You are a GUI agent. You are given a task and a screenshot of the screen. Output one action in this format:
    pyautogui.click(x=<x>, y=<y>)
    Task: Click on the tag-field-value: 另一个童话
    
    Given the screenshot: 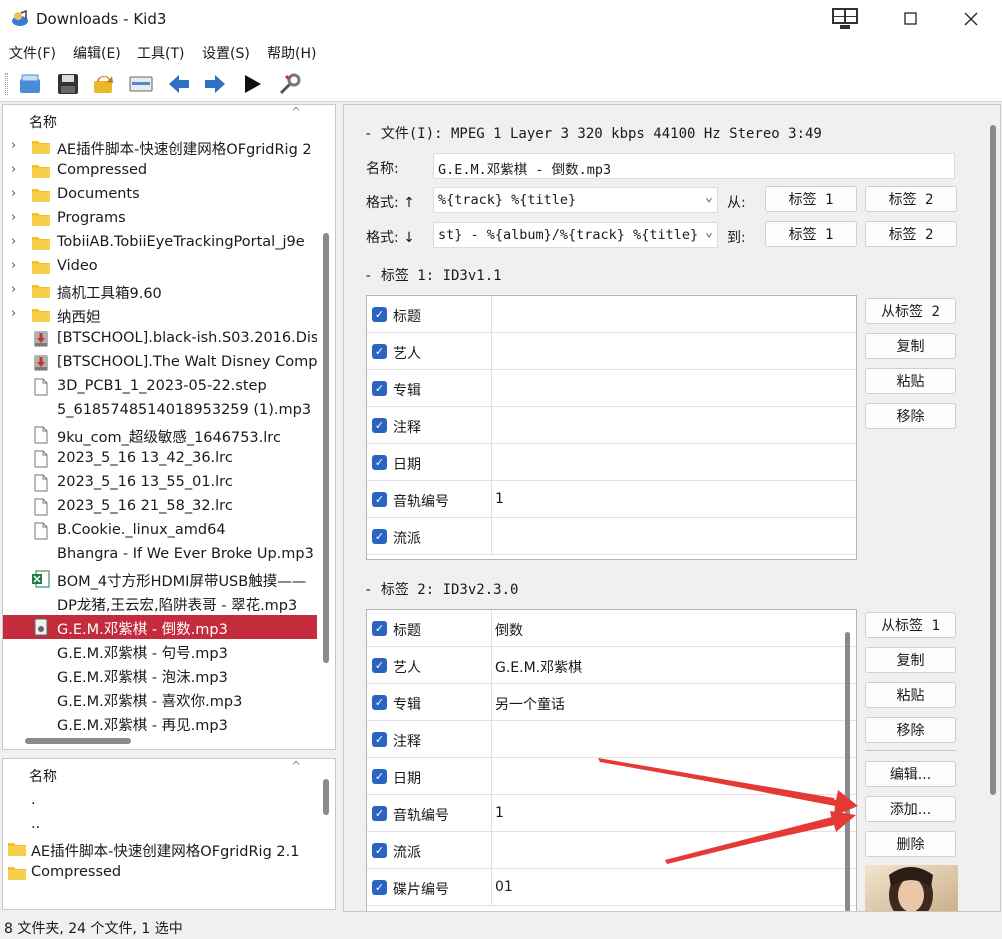 What is the action you would take?
    pyautogui.click(x=530, y=704)
    